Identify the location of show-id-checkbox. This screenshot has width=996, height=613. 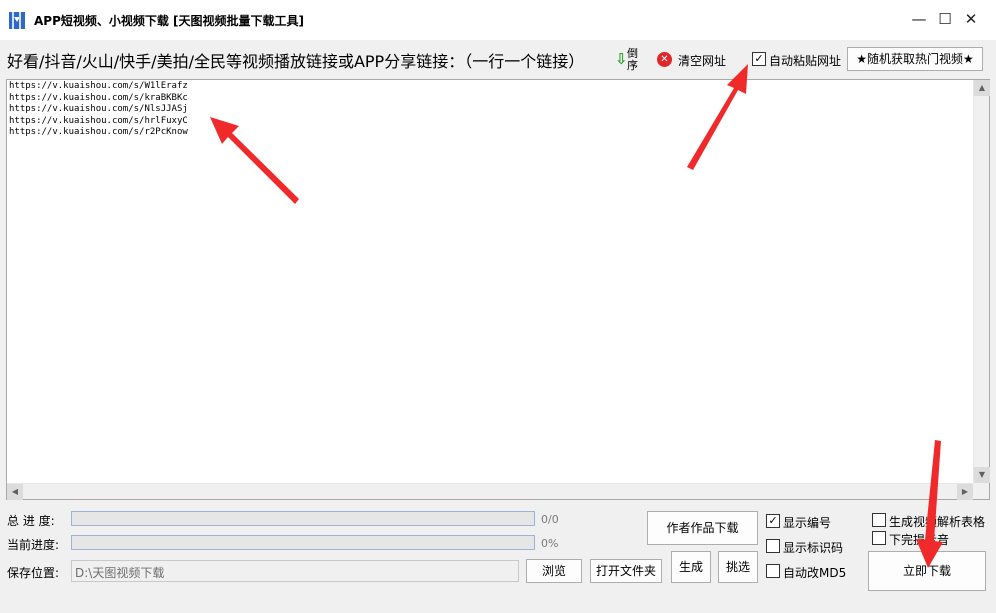
(773, 546).